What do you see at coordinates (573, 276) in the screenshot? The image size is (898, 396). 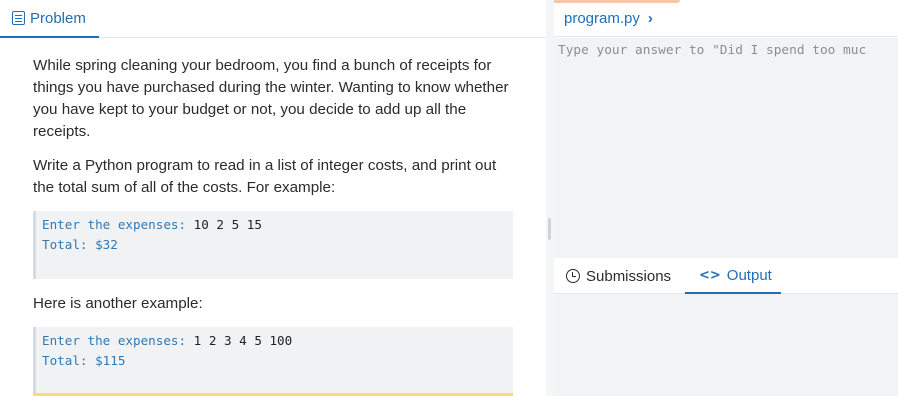 I see `history-icon` at bounding box center [573, 276].